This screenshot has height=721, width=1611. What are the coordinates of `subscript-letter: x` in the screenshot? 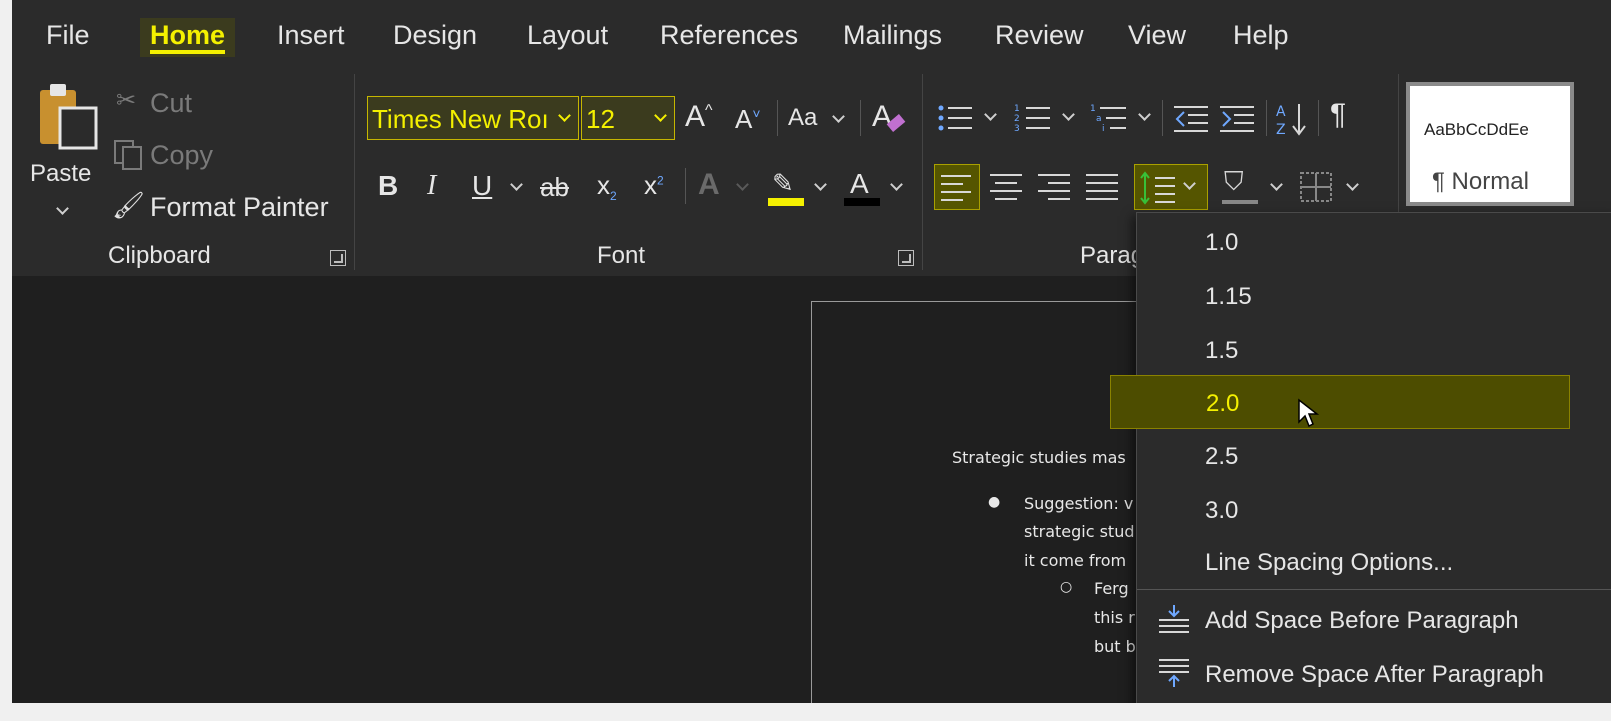 It's located at (603, 185).